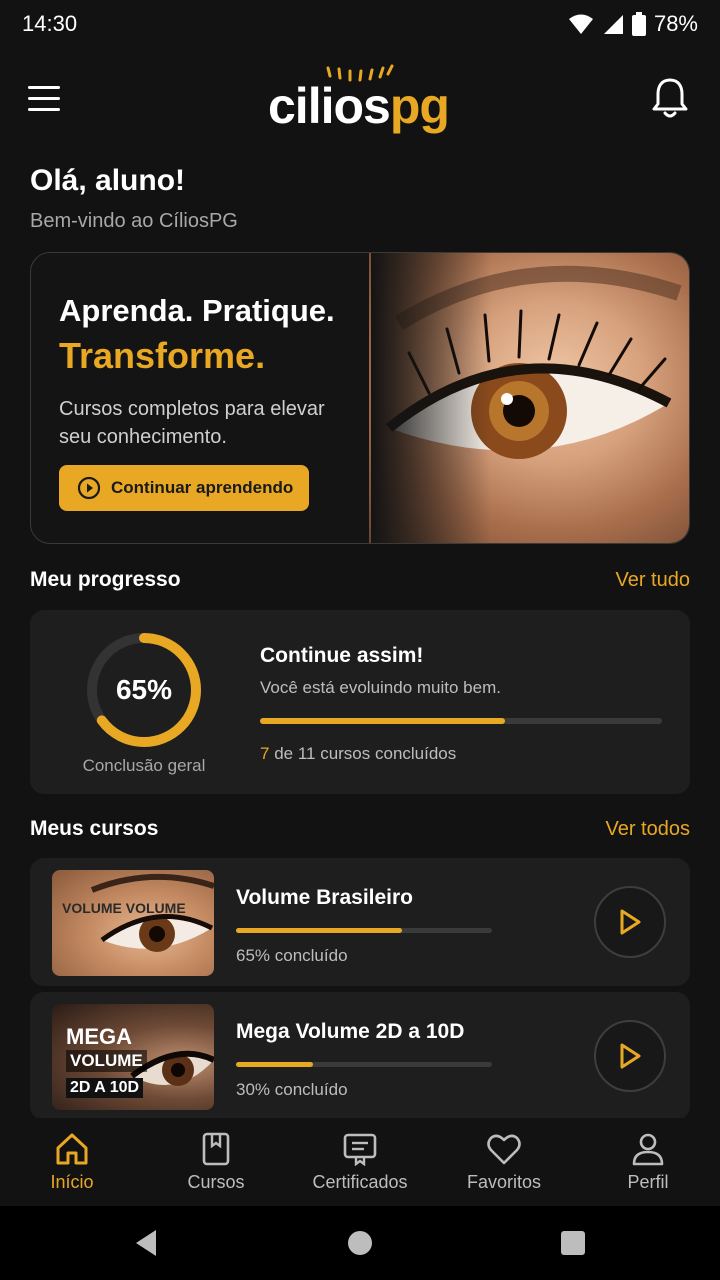 This screenshot has width=720, height=1280. Describe the element at coordinates (72, 1181) in the screenshot. I see `nav-label: Início` at that location.